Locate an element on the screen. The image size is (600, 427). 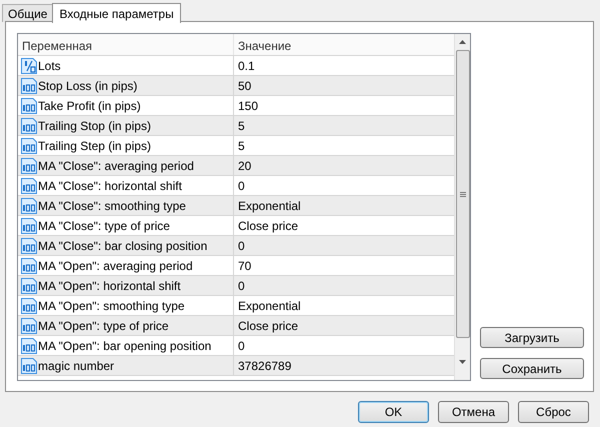
parameter-name: MA "Open": smoothing type is located at coordinates (111, 306).